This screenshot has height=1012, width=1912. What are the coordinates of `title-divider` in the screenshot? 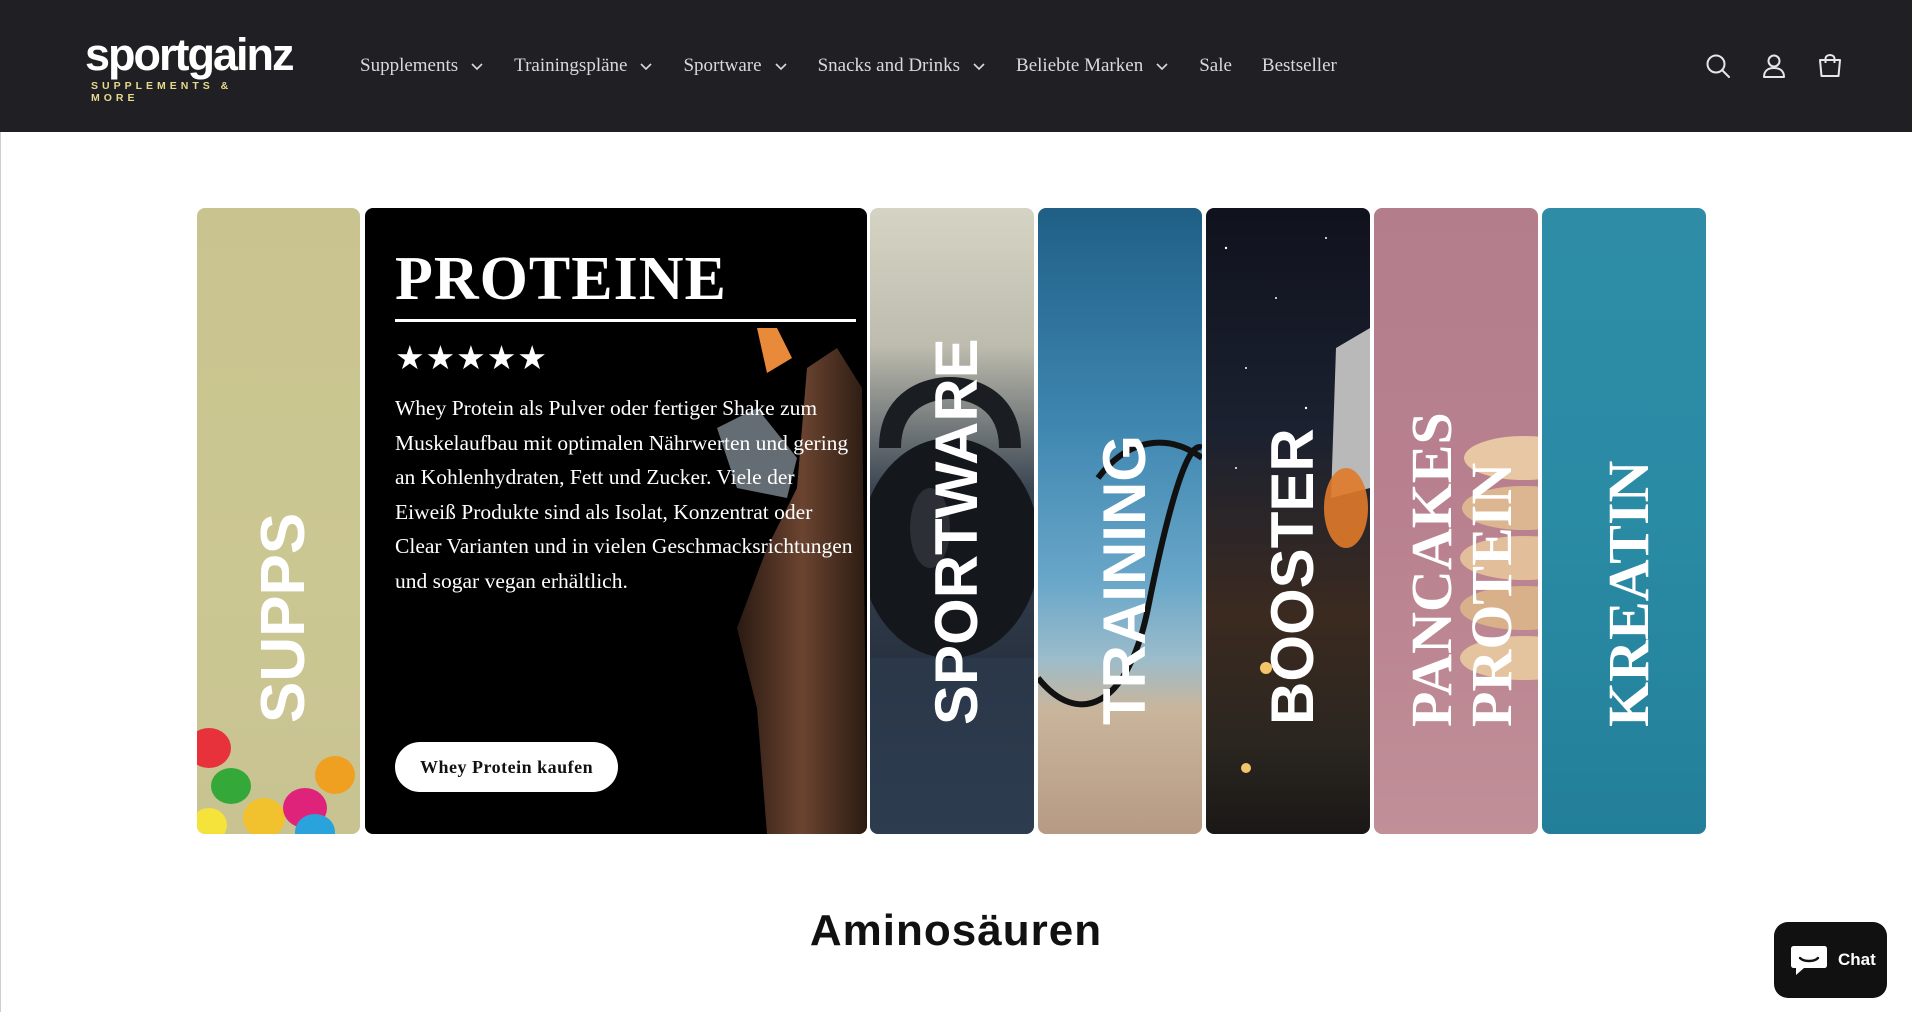 It's located at (625, 320).